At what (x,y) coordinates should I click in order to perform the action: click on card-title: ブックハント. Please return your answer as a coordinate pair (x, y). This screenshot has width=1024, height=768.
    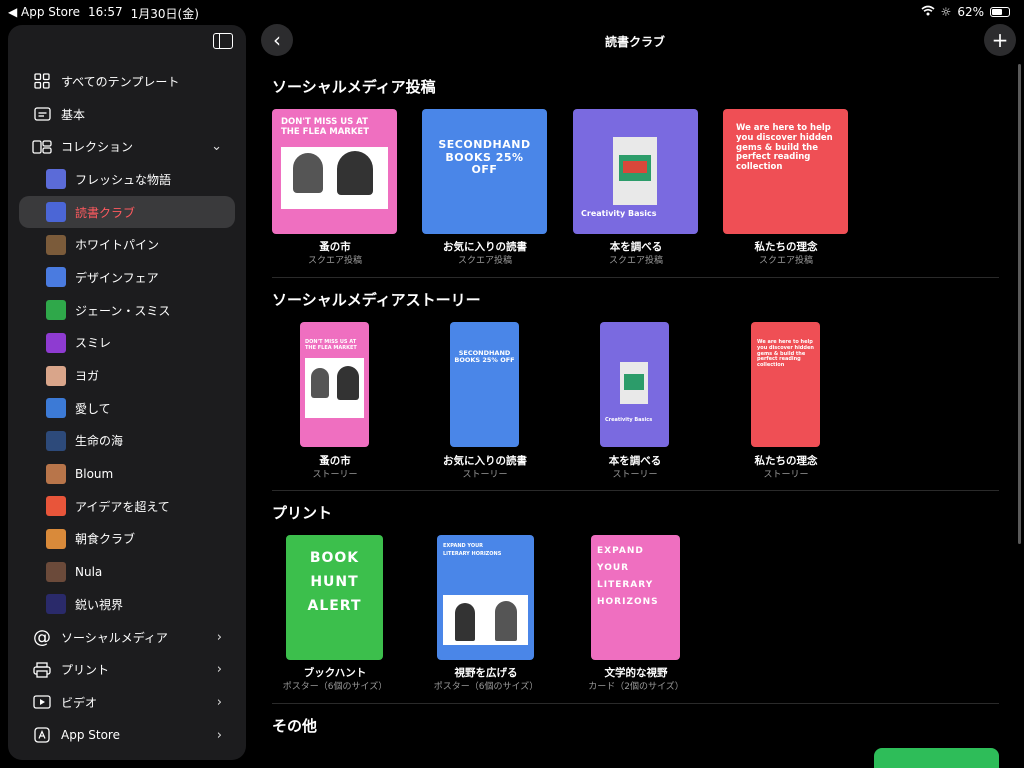
    Looking at the image, I should click on (335, 673).